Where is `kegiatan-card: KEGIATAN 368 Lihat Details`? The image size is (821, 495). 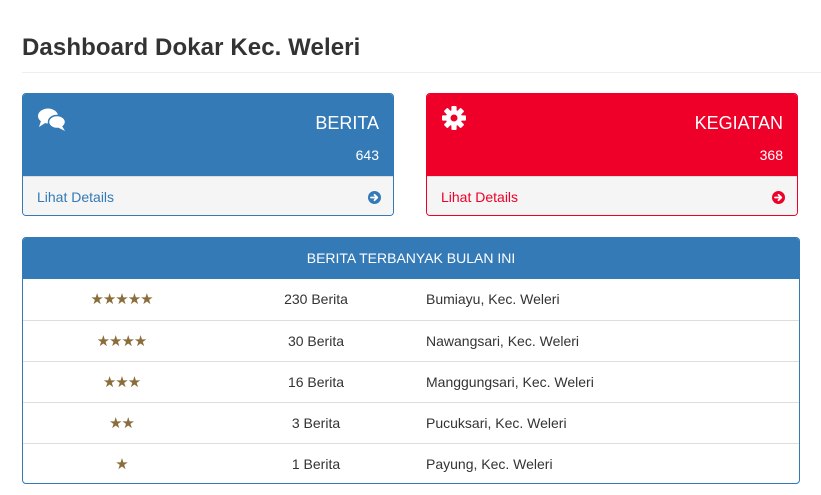
kegiatan-card: KEGIATAN 368 Lihat Details is located at coordinates (612, 154).